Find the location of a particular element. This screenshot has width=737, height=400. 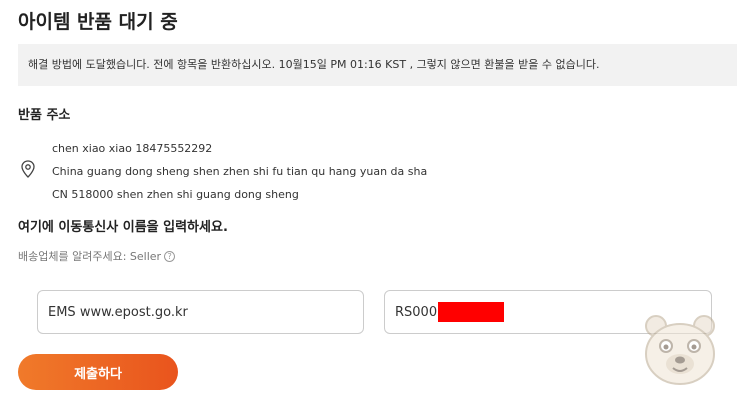

address-line-name: chen xiao xiao 18475552292 is located at coordinates (132, 148).